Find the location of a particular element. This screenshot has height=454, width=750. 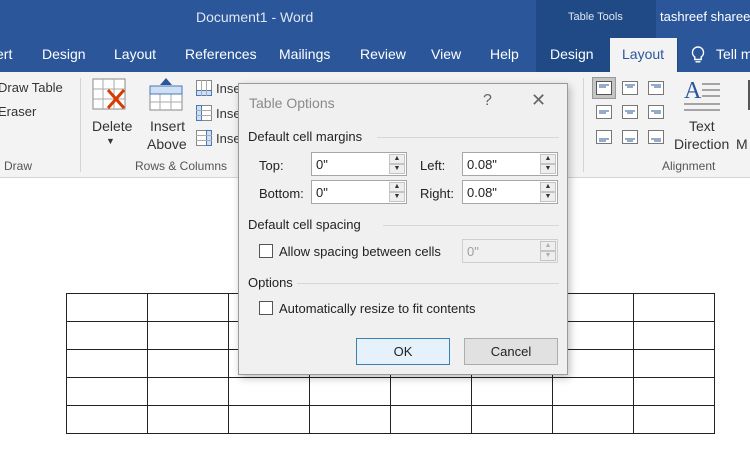

tab-table-layout-label: Layout is located at coordinates (643, 54).